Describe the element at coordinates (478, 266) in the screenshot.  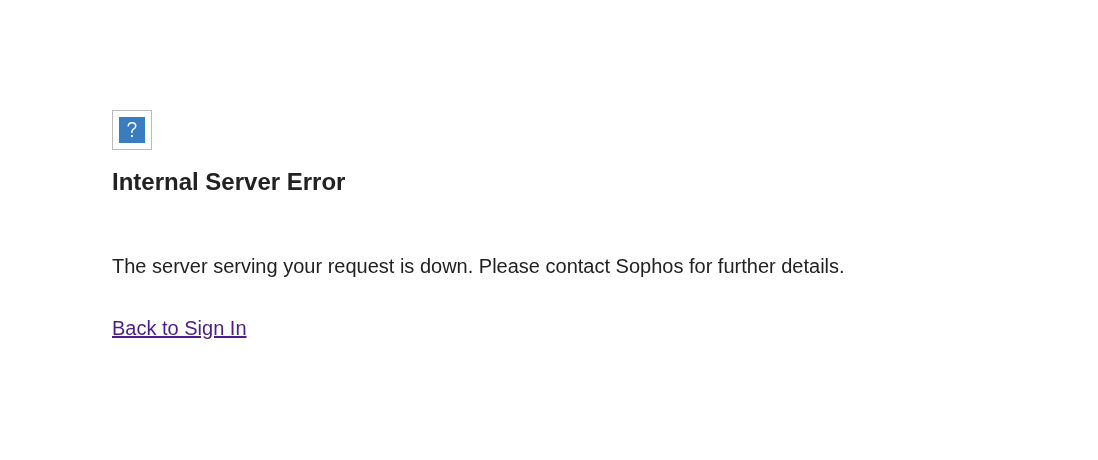
I see `error-message: The server serving your request is down. Please contact Sophos for further details.` at that location.